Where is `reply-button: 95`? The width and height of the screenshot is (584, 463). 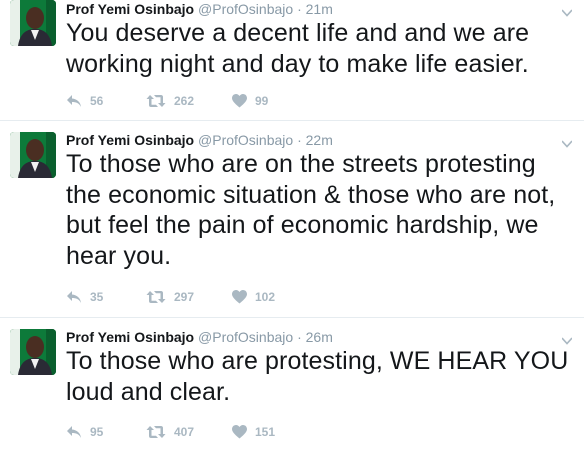 reply-button: 95 is located at coordinates (84, 432).